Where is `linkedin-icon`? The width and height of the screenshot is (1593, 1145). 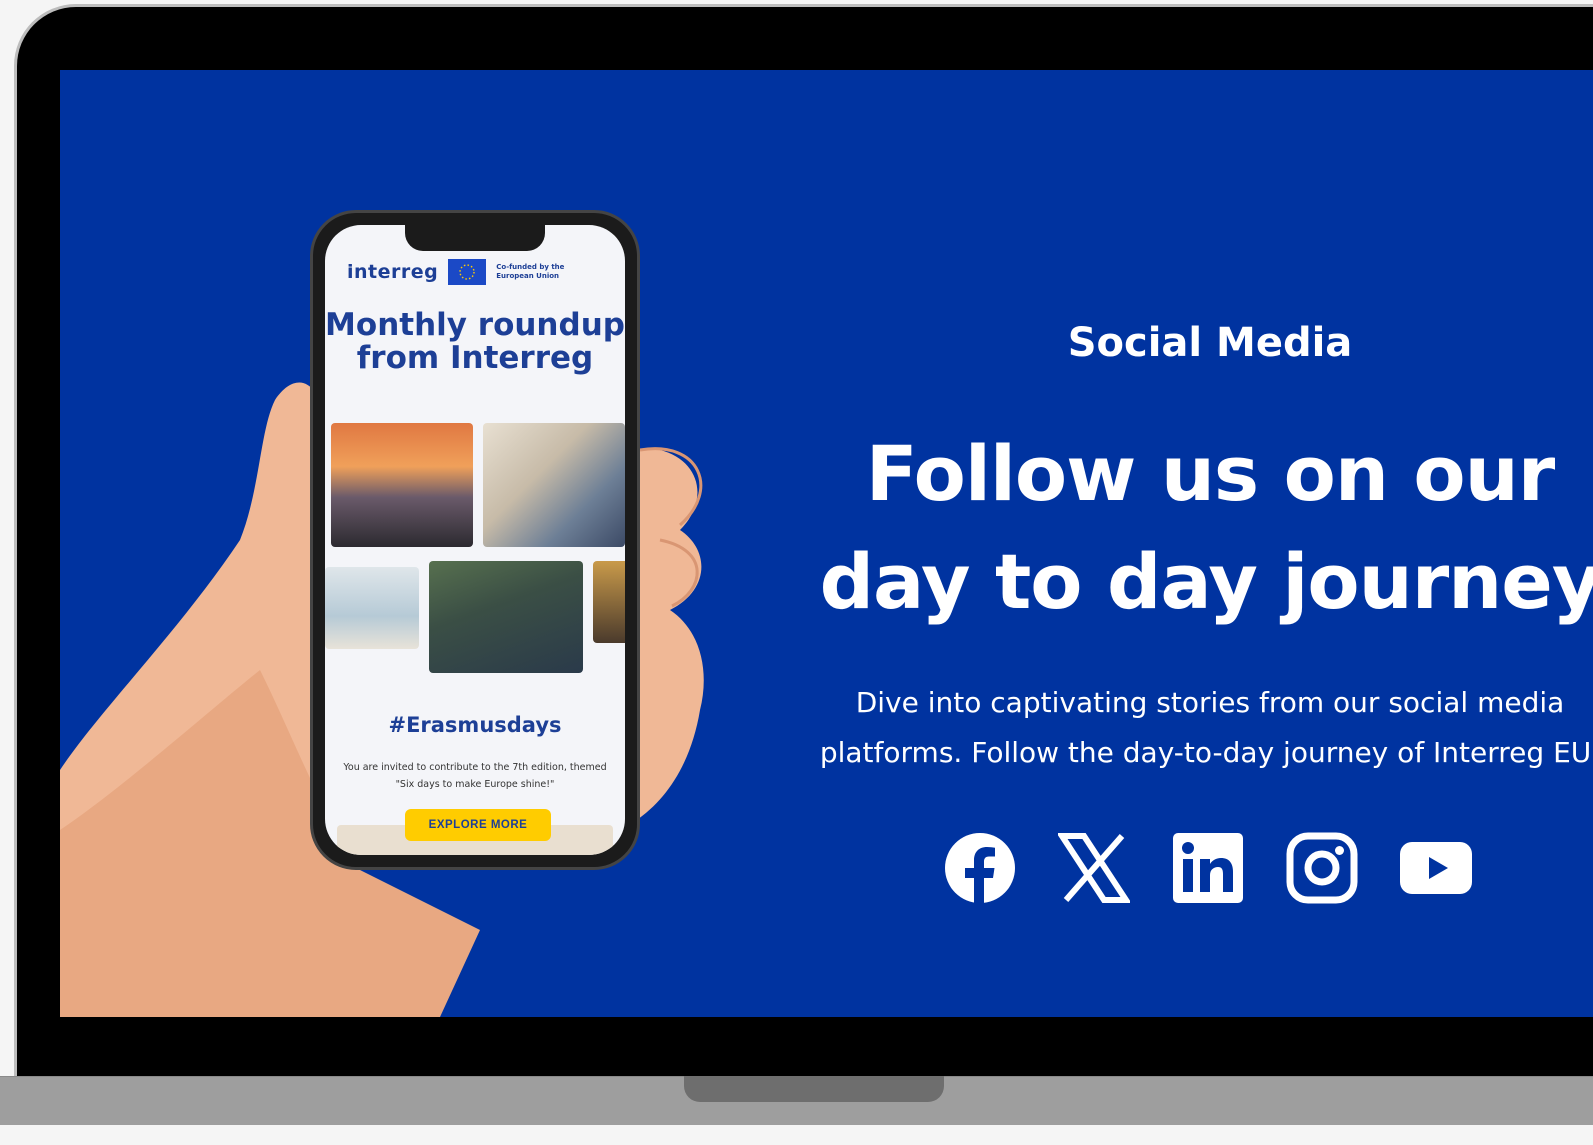
linkedin-icon is located at coordinates (1208, 868).